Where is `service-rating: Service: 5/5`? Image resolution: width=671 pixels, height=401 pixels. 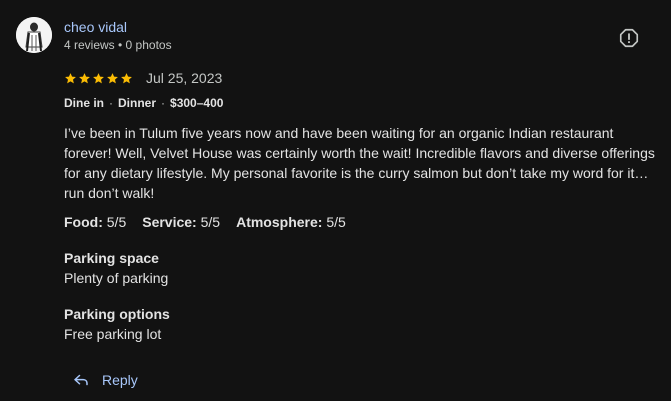 service-rating: Service: 5/5 is located at coordinates (181, 222).